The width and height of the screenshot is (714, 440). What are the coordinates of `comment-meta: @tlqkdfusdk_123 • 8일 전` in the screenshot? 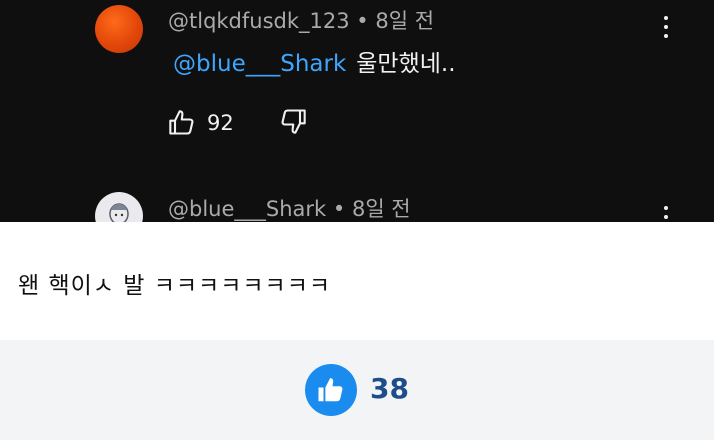 It's located at (301, 20).